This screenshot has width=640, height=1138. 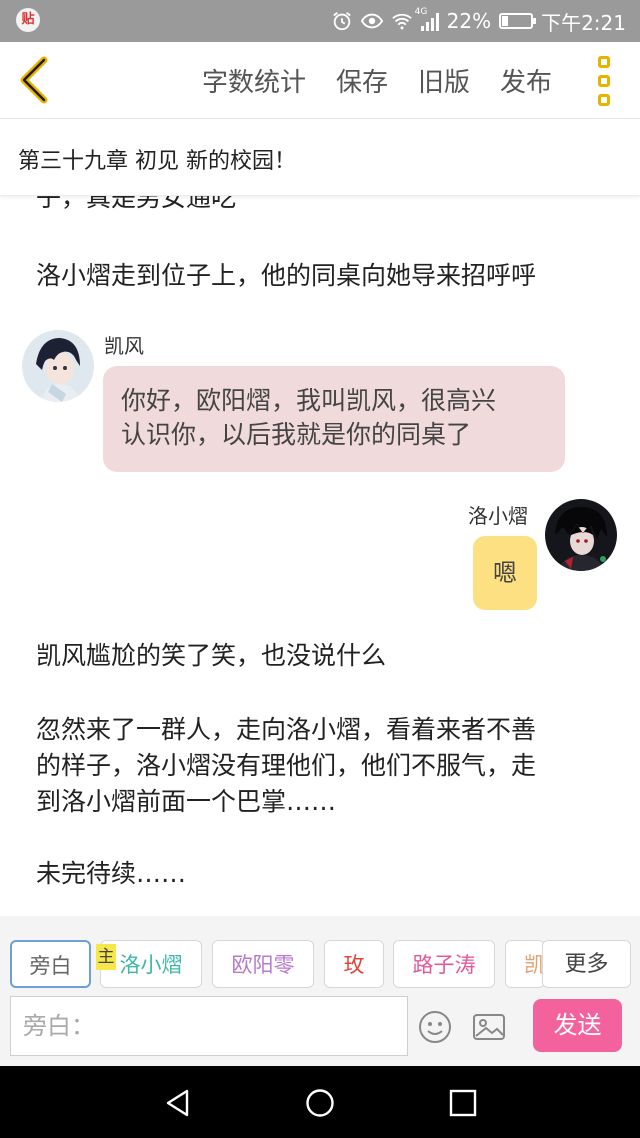 I want to click on nav-home-icon, so click(x=320, y=1103).